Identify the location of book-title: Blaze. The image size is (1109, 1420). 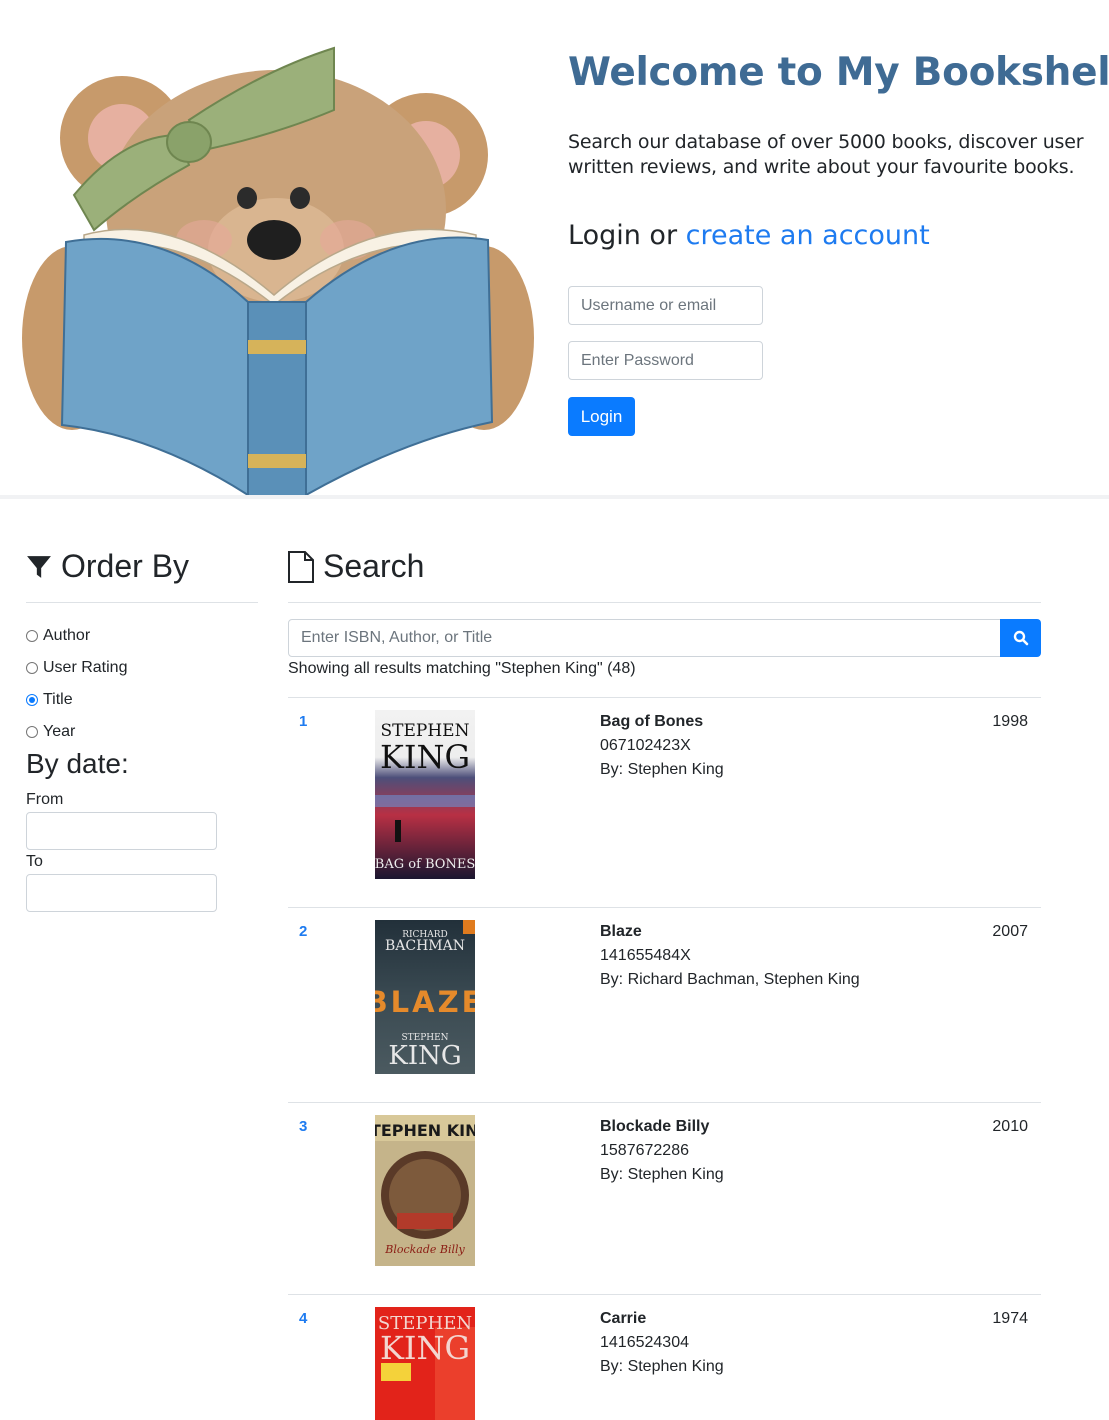
(621, 932).